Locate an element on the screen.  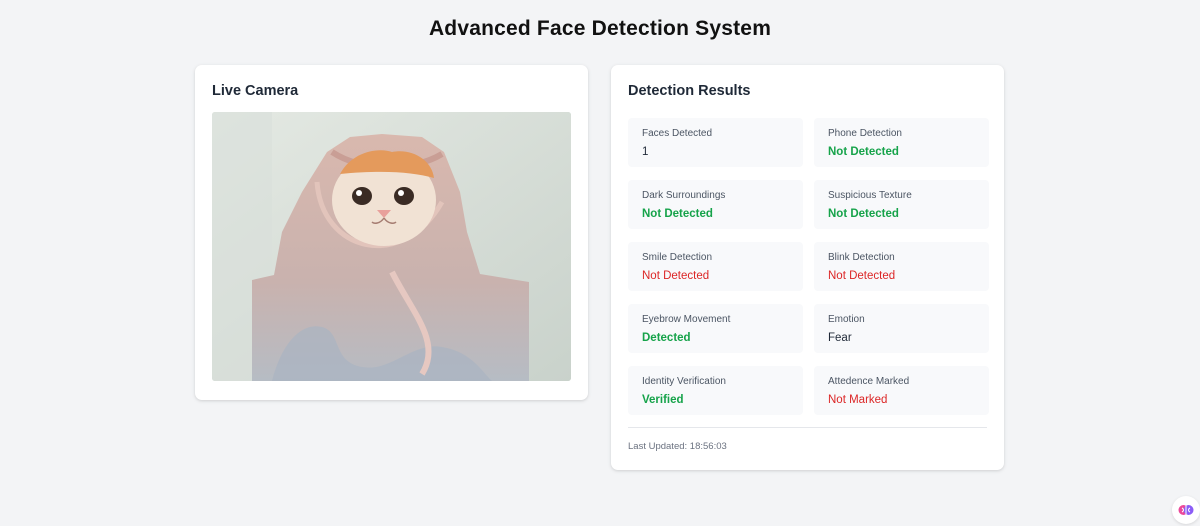
result-label: Emotion is located at coordinates (846, 319).